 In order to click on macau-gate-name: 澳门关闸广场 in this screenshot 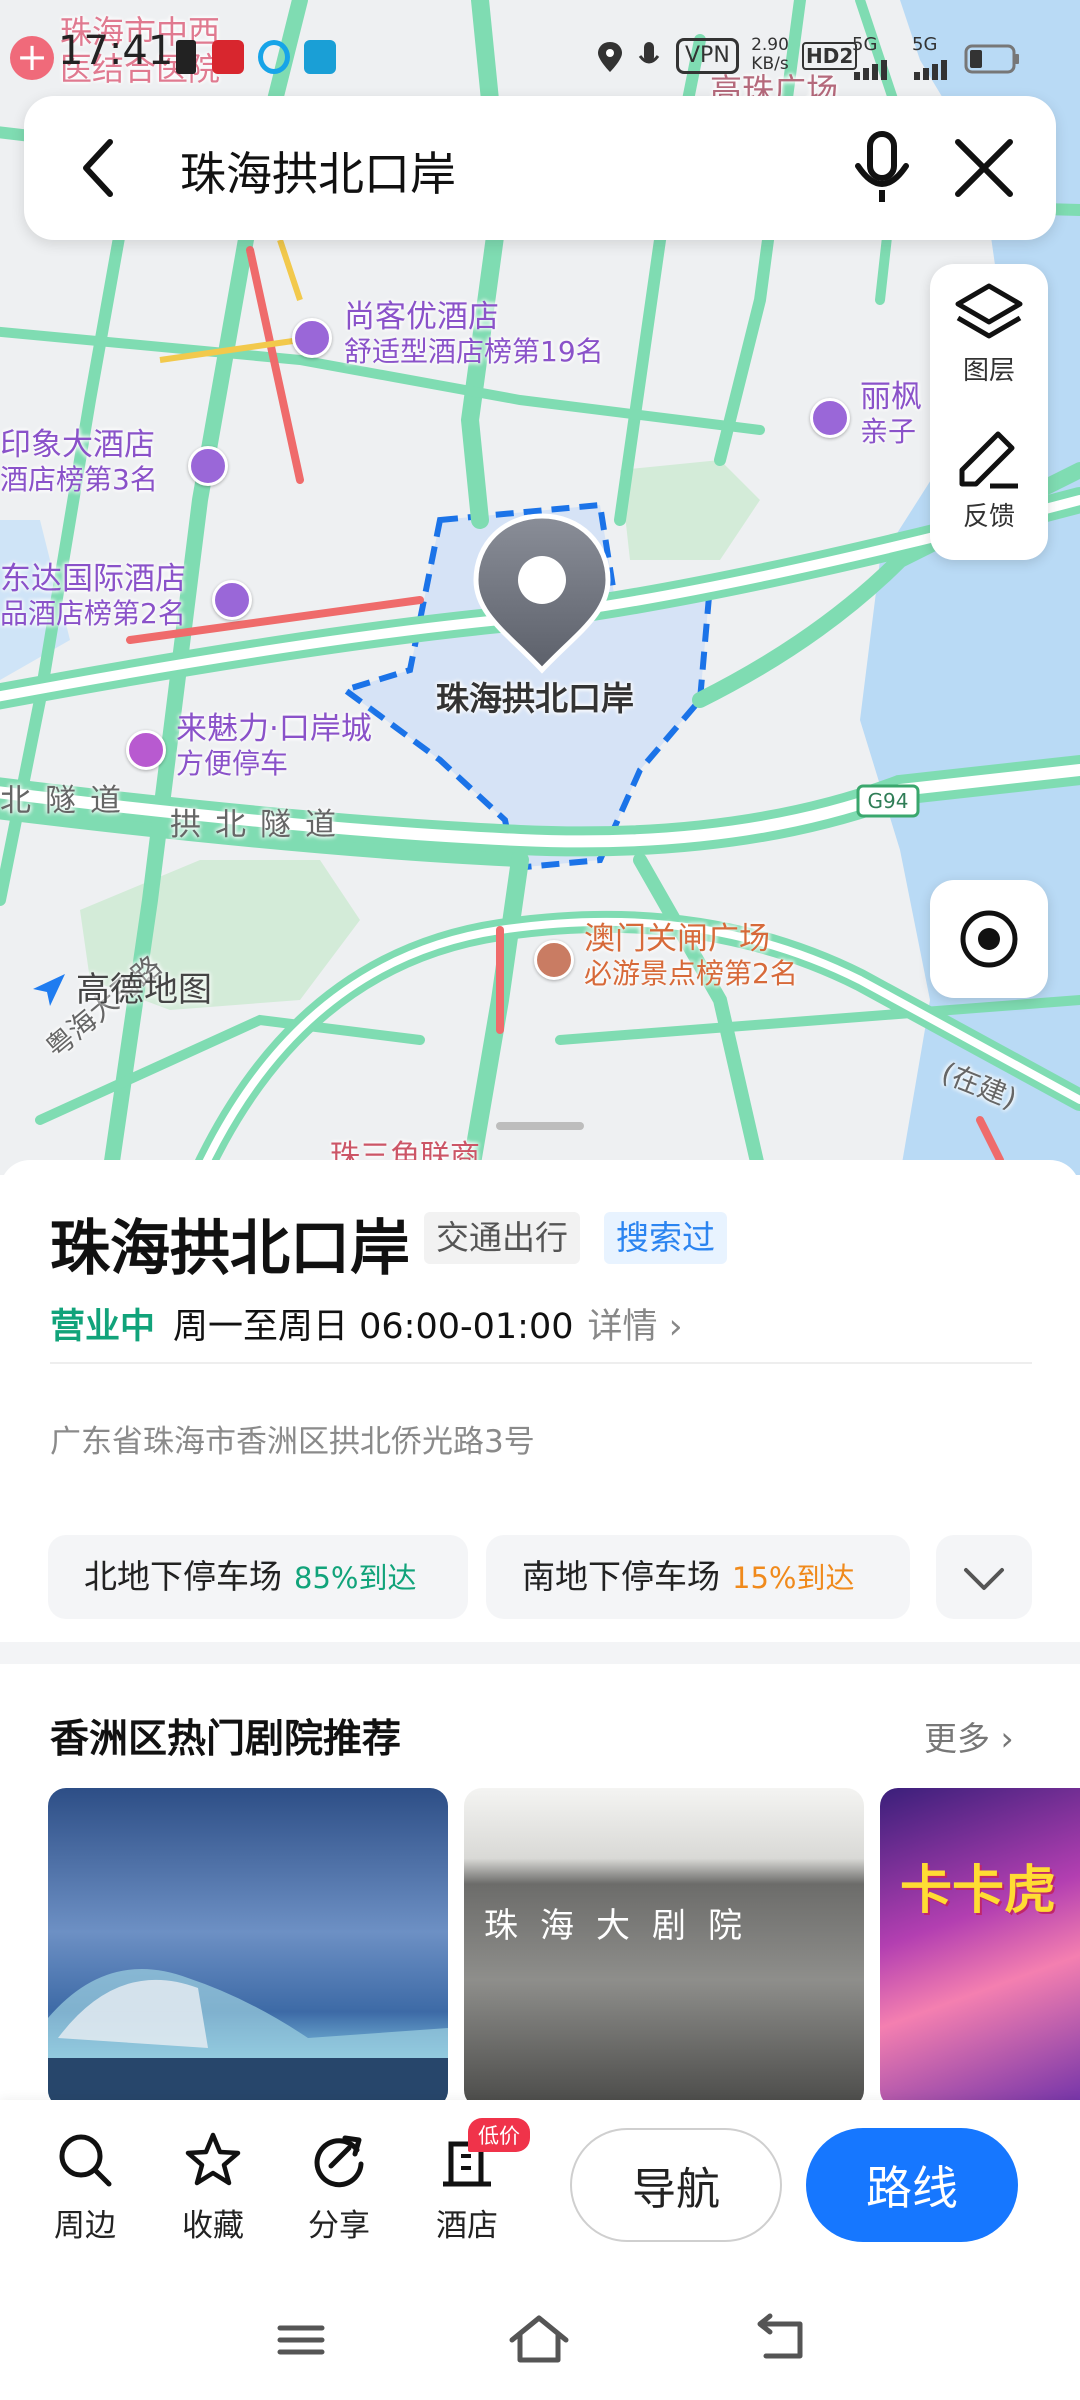, I will do `click(677, 939)`.